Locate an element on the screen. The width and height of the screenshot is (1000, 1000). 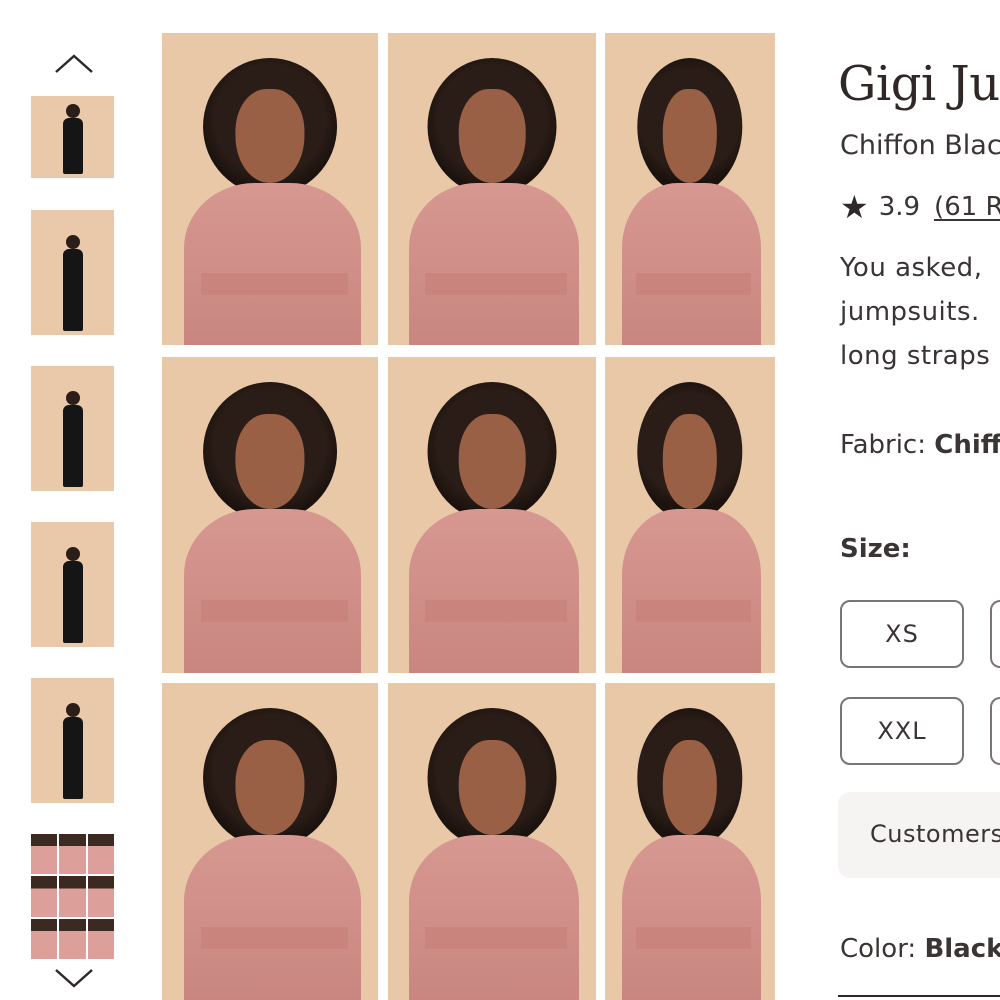
product-title: Gigi Jumpsuit is located at coordinates (919, 84).